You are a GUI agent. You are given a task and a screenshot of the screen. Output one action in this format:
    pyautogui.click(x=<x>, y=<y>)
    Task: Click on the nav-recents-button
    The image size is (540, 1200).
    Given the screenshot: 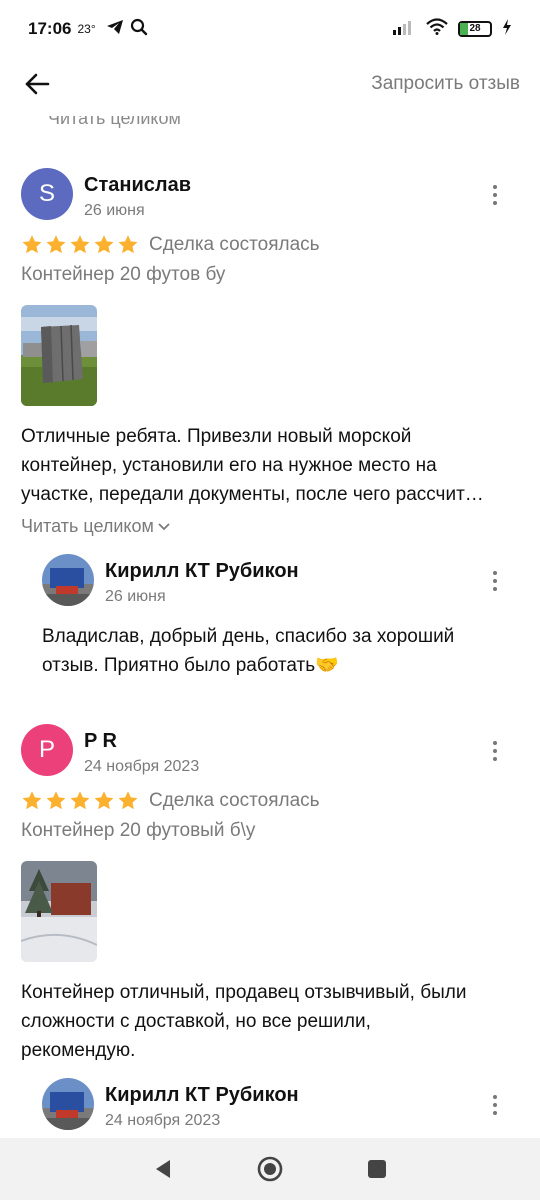 What is the action you would take?
    pyautogui.click(x=377, y=1169)
    